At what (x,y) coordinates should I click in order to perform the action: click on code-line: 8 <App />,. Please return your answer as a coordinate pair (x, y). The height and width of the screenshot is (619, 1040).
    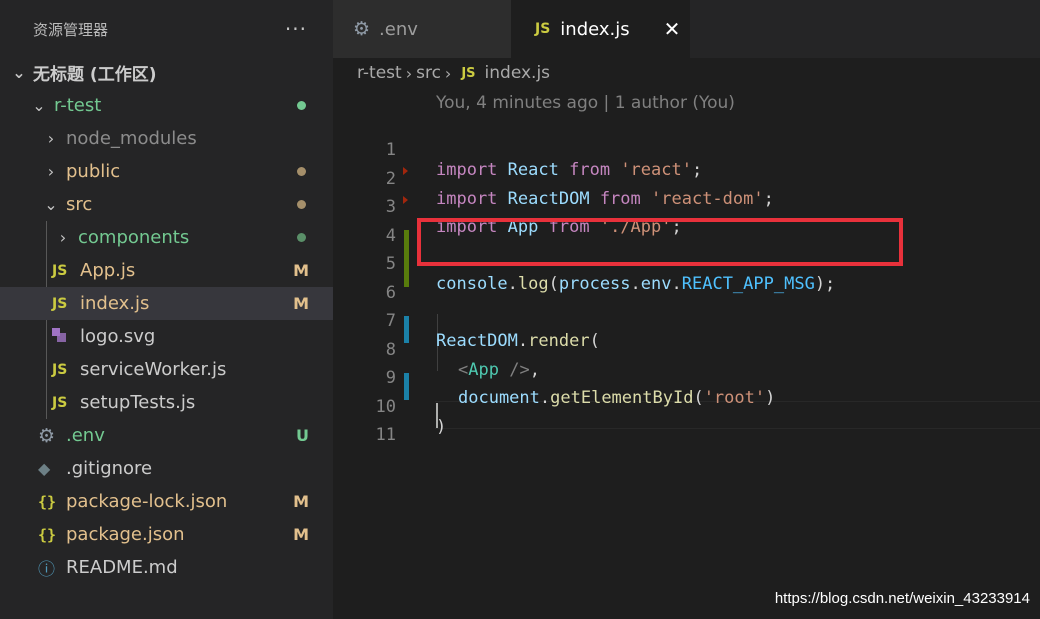
    Looking at the image, I should click on (686, 348).